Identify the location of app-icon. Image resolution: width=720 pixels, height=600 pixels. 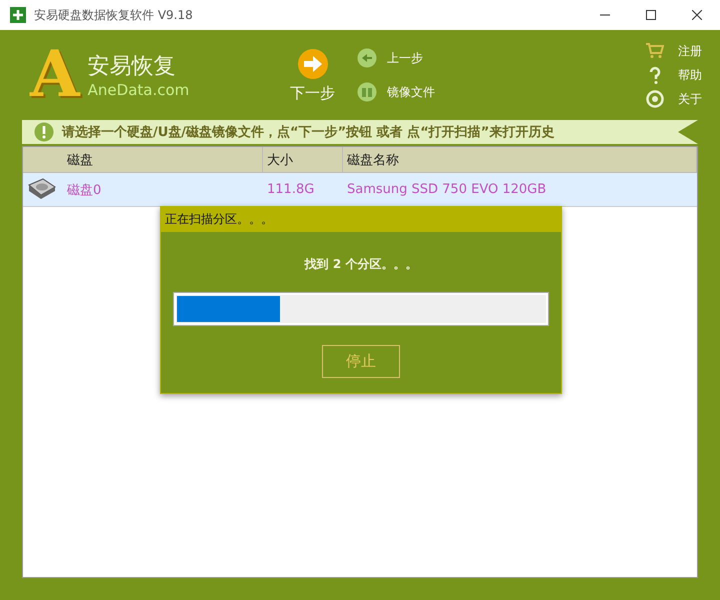
(18, 15).